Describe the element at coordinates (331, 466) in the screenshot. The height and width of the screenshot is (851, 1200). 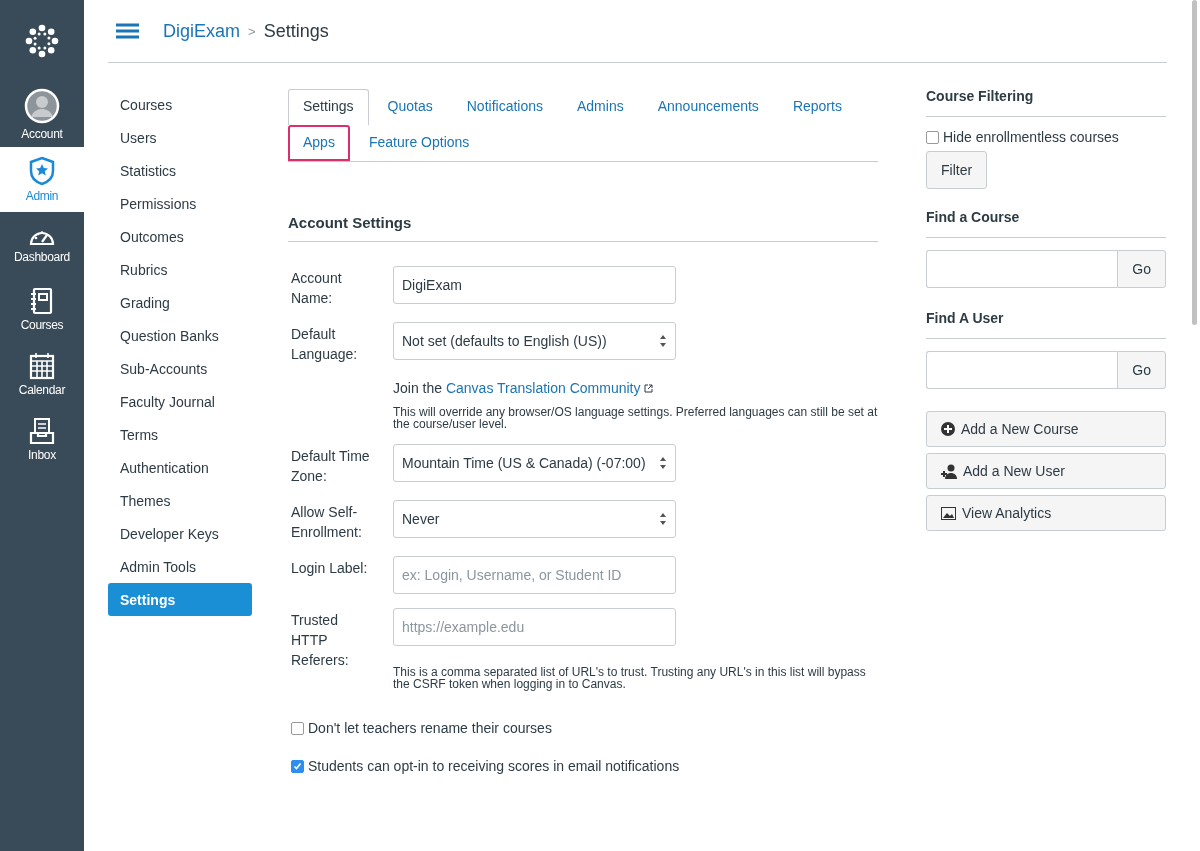
I see `field-label: Default Time Zone:` at that location.